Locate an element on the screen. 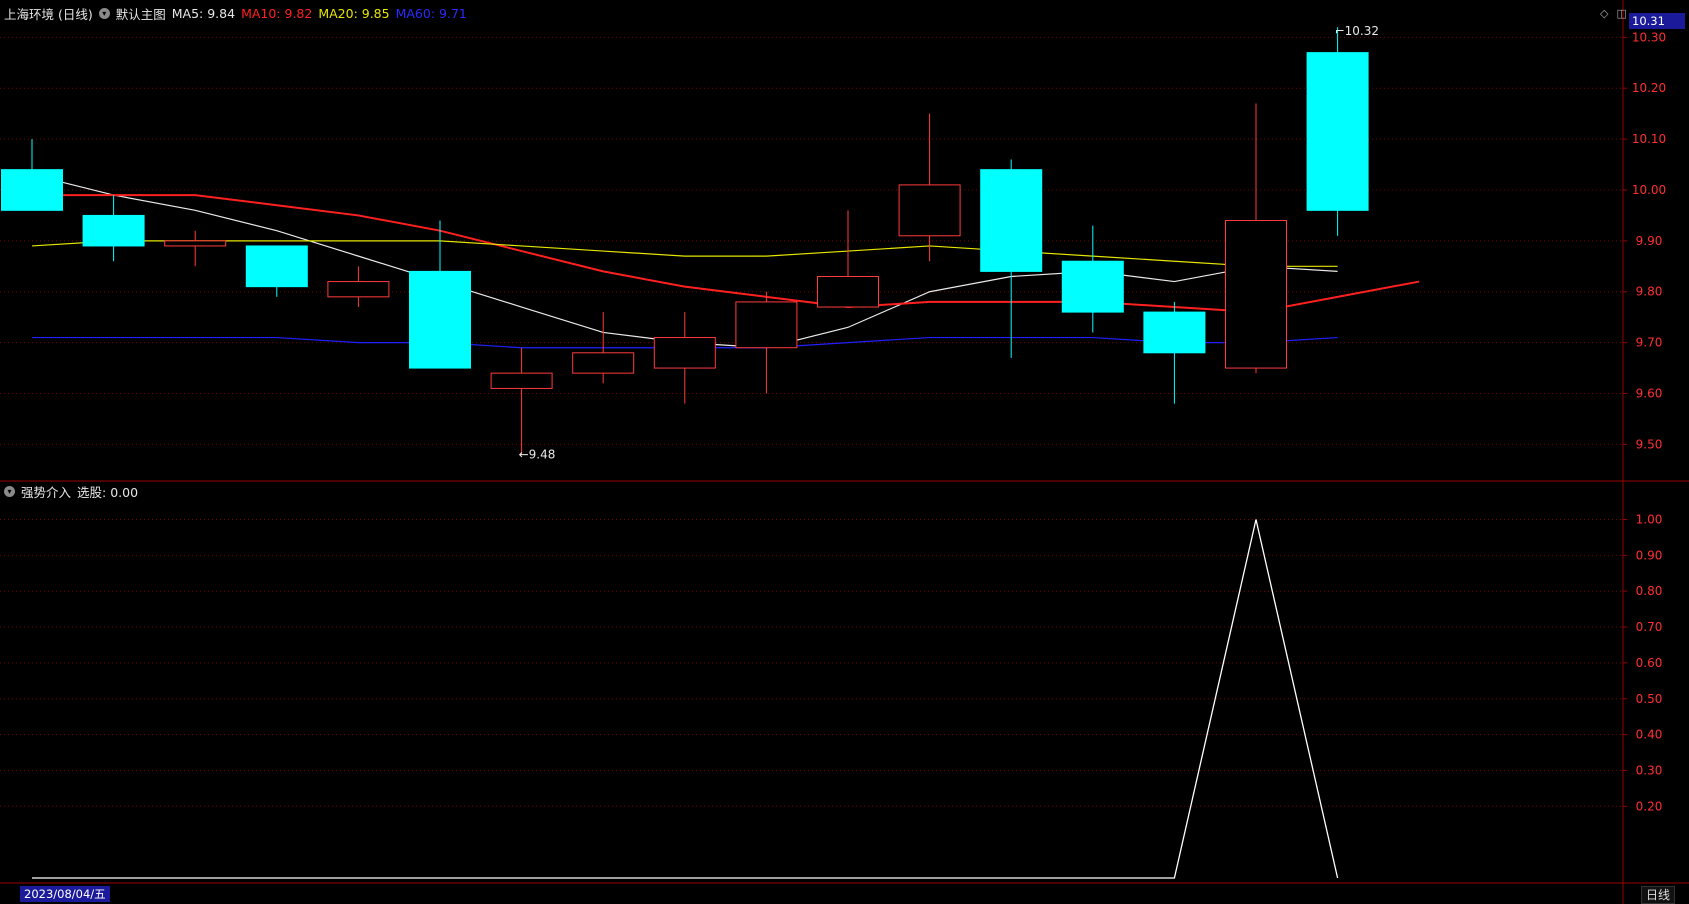 The width and height of the screenshot is (1689, 904). indicator-value: 选股: 0.00 is located at coordinates (108, 492).